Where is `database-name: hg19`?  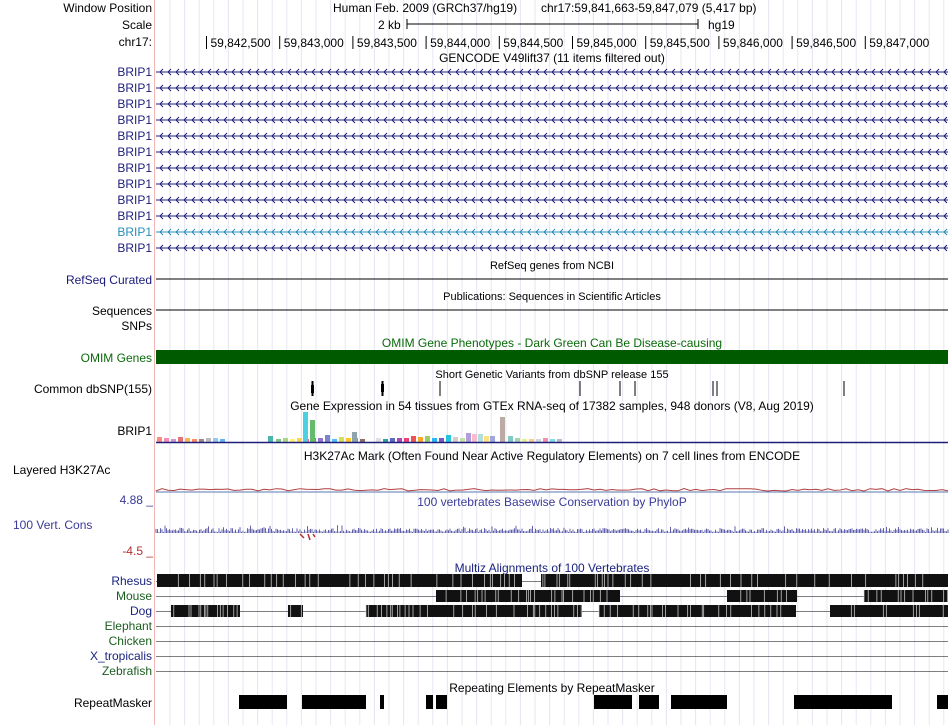 database-name: hg19 is located at coordinates (721, 25).